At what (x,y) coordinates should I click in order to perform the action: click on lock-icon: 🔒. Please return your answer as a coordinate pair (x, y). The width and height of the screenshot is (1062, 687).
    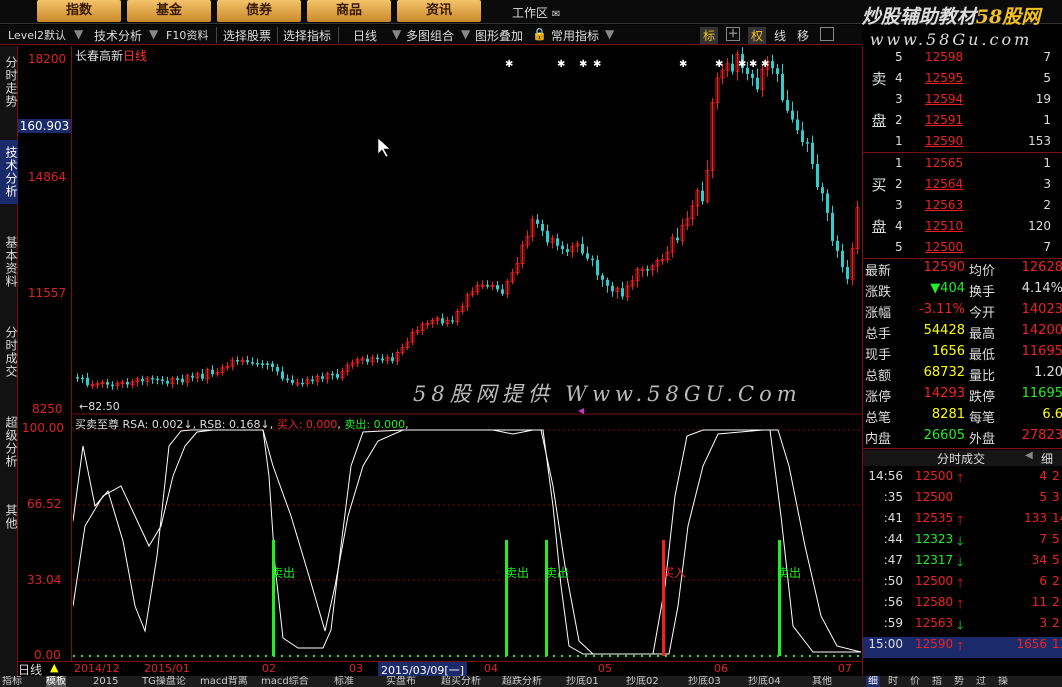
    Looking at the image, I should click on (539, 34).